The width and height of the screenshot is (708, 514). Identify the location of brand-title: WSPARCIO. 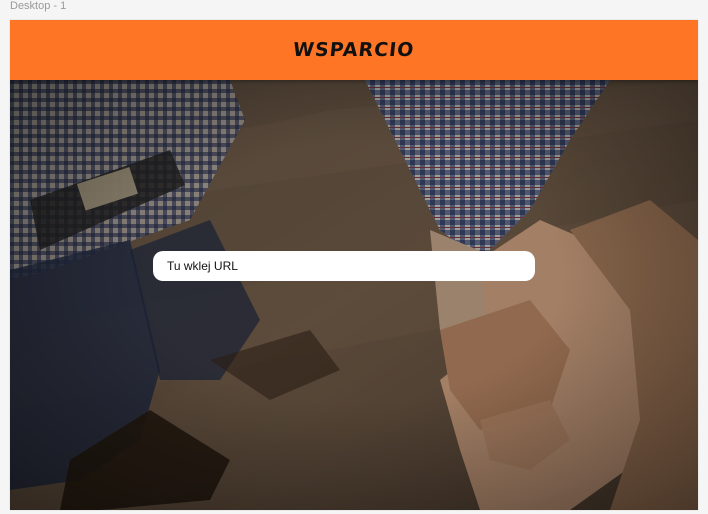
(354, 50).